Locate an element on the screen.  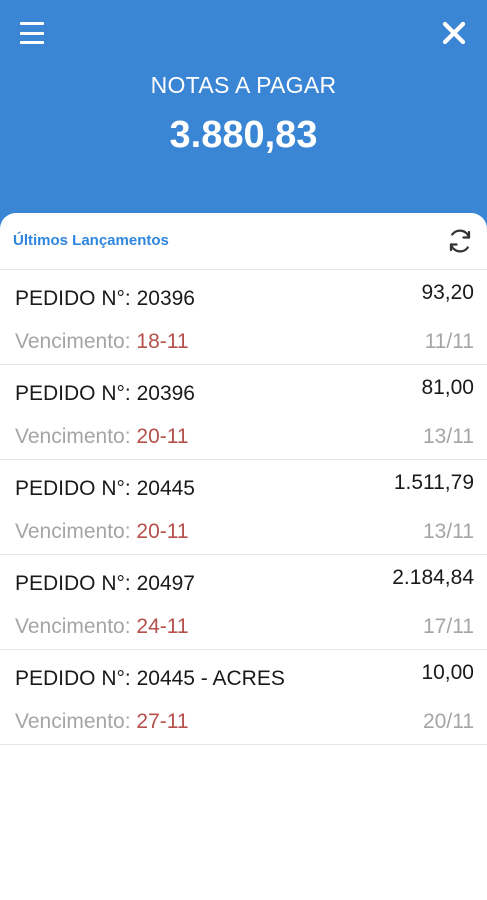
due-info: Vencimento: 24-11 is located at coordinates (102, 627).